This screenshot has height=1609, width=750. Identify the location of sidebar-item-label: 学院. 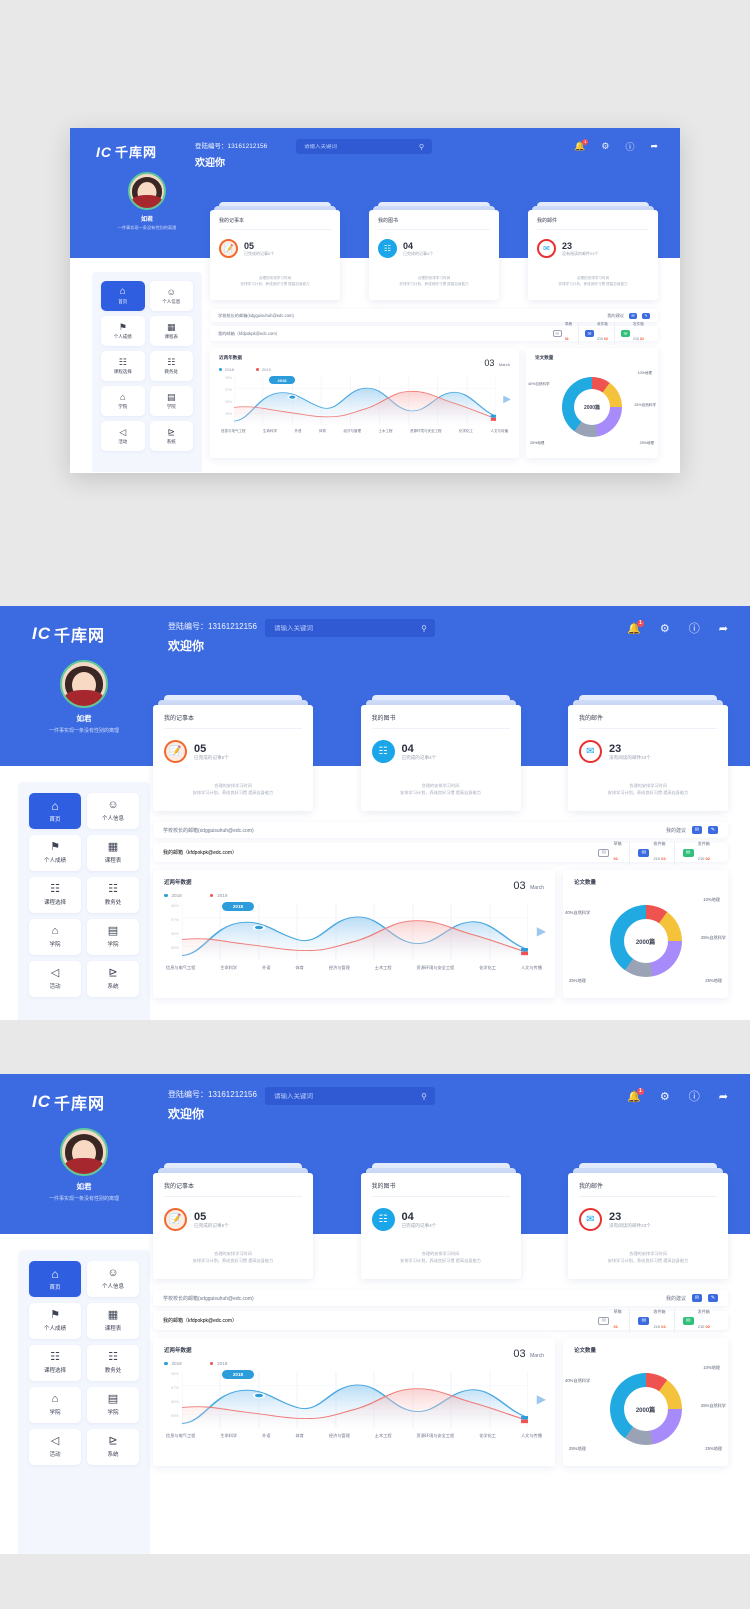
(171, 406).